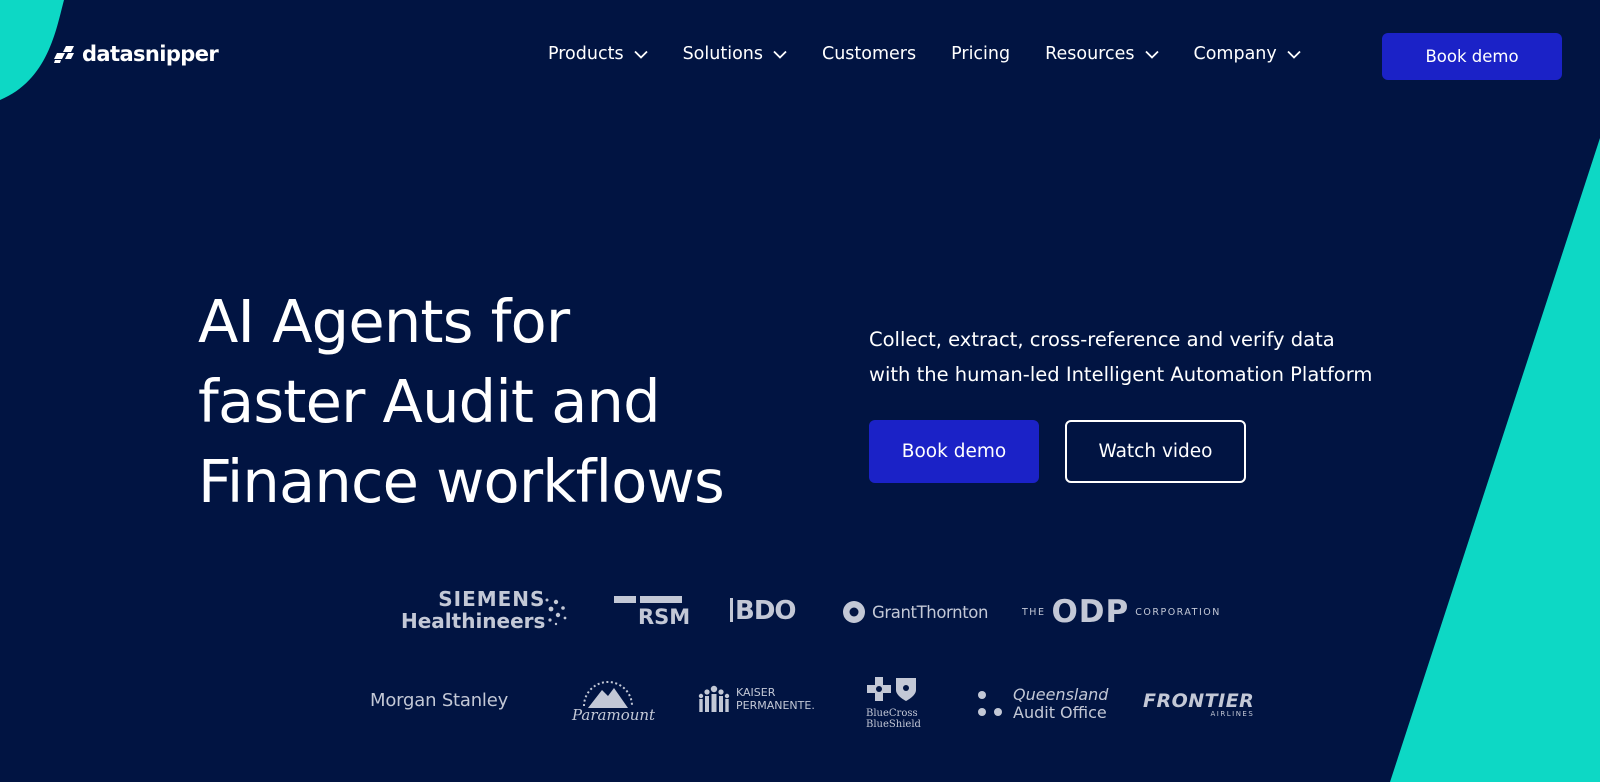  Describe the element at coordinates (714, 698) in the screenshot. I see `kaiser-figures-icon` at that location.